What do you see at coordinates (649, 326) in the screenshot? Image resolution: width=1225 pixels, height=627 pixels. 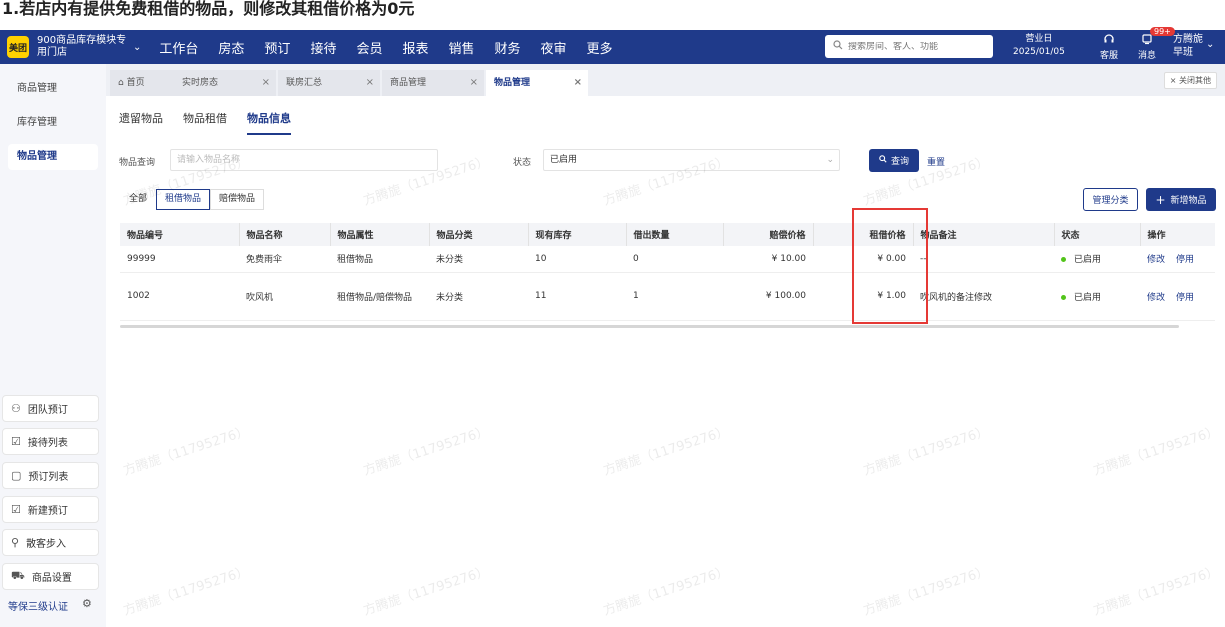 I see `table-horizontal-scrollbar` at bounding box center [649, 326].